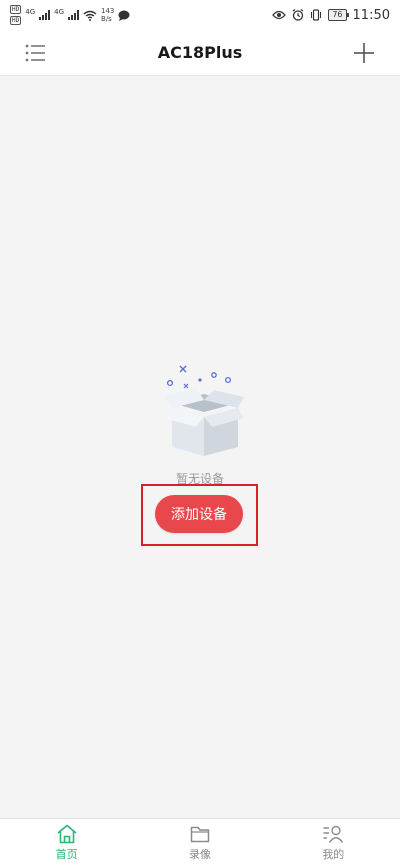 The height and width of the screenshot is (866, 400). I want to click on sim2-badge: HD, so click(16, 20).